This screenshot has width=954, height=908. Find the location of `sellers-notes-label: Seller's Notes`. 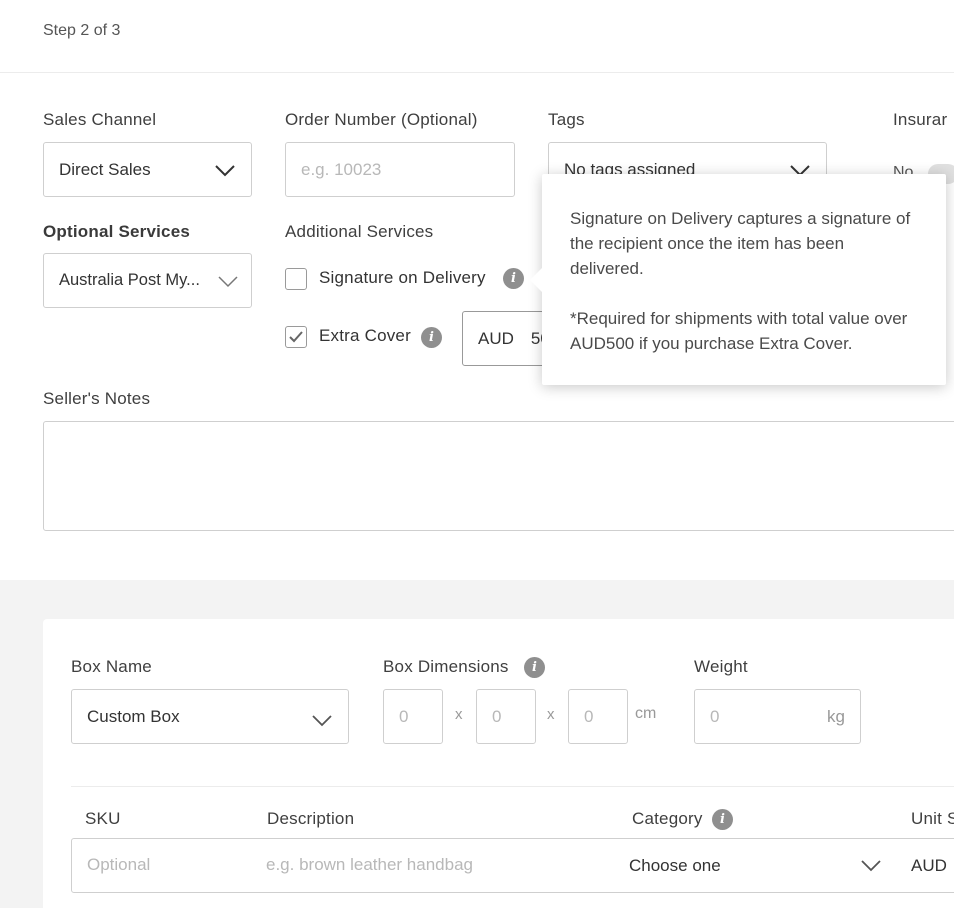

sellers-notes-label: Seller's Notes is located at coordinates (97, 398).